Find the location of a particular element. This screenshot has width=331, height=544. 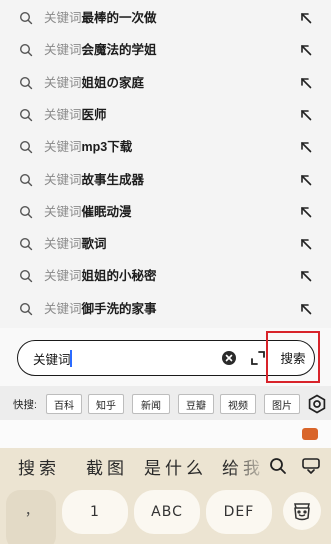

suggestion-text: 关键词故事生成器 is located at coordinates (94, 180).